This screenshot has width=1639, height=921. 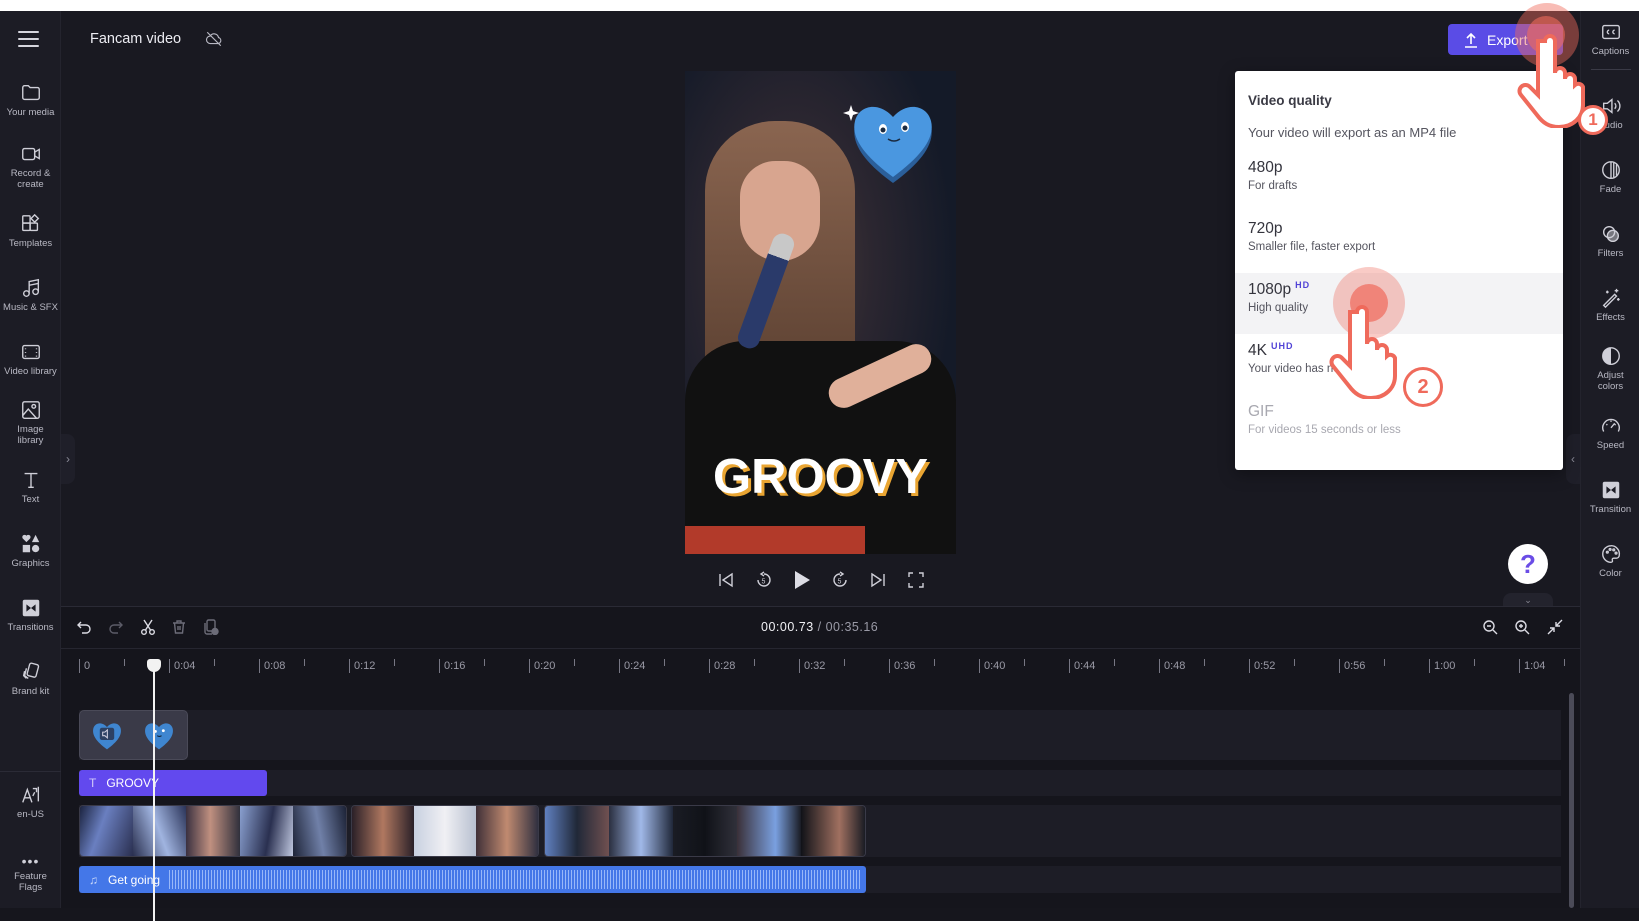 I want to click on sidebar-item-brand-kit: Brand kit, so click(x=30, y=679).